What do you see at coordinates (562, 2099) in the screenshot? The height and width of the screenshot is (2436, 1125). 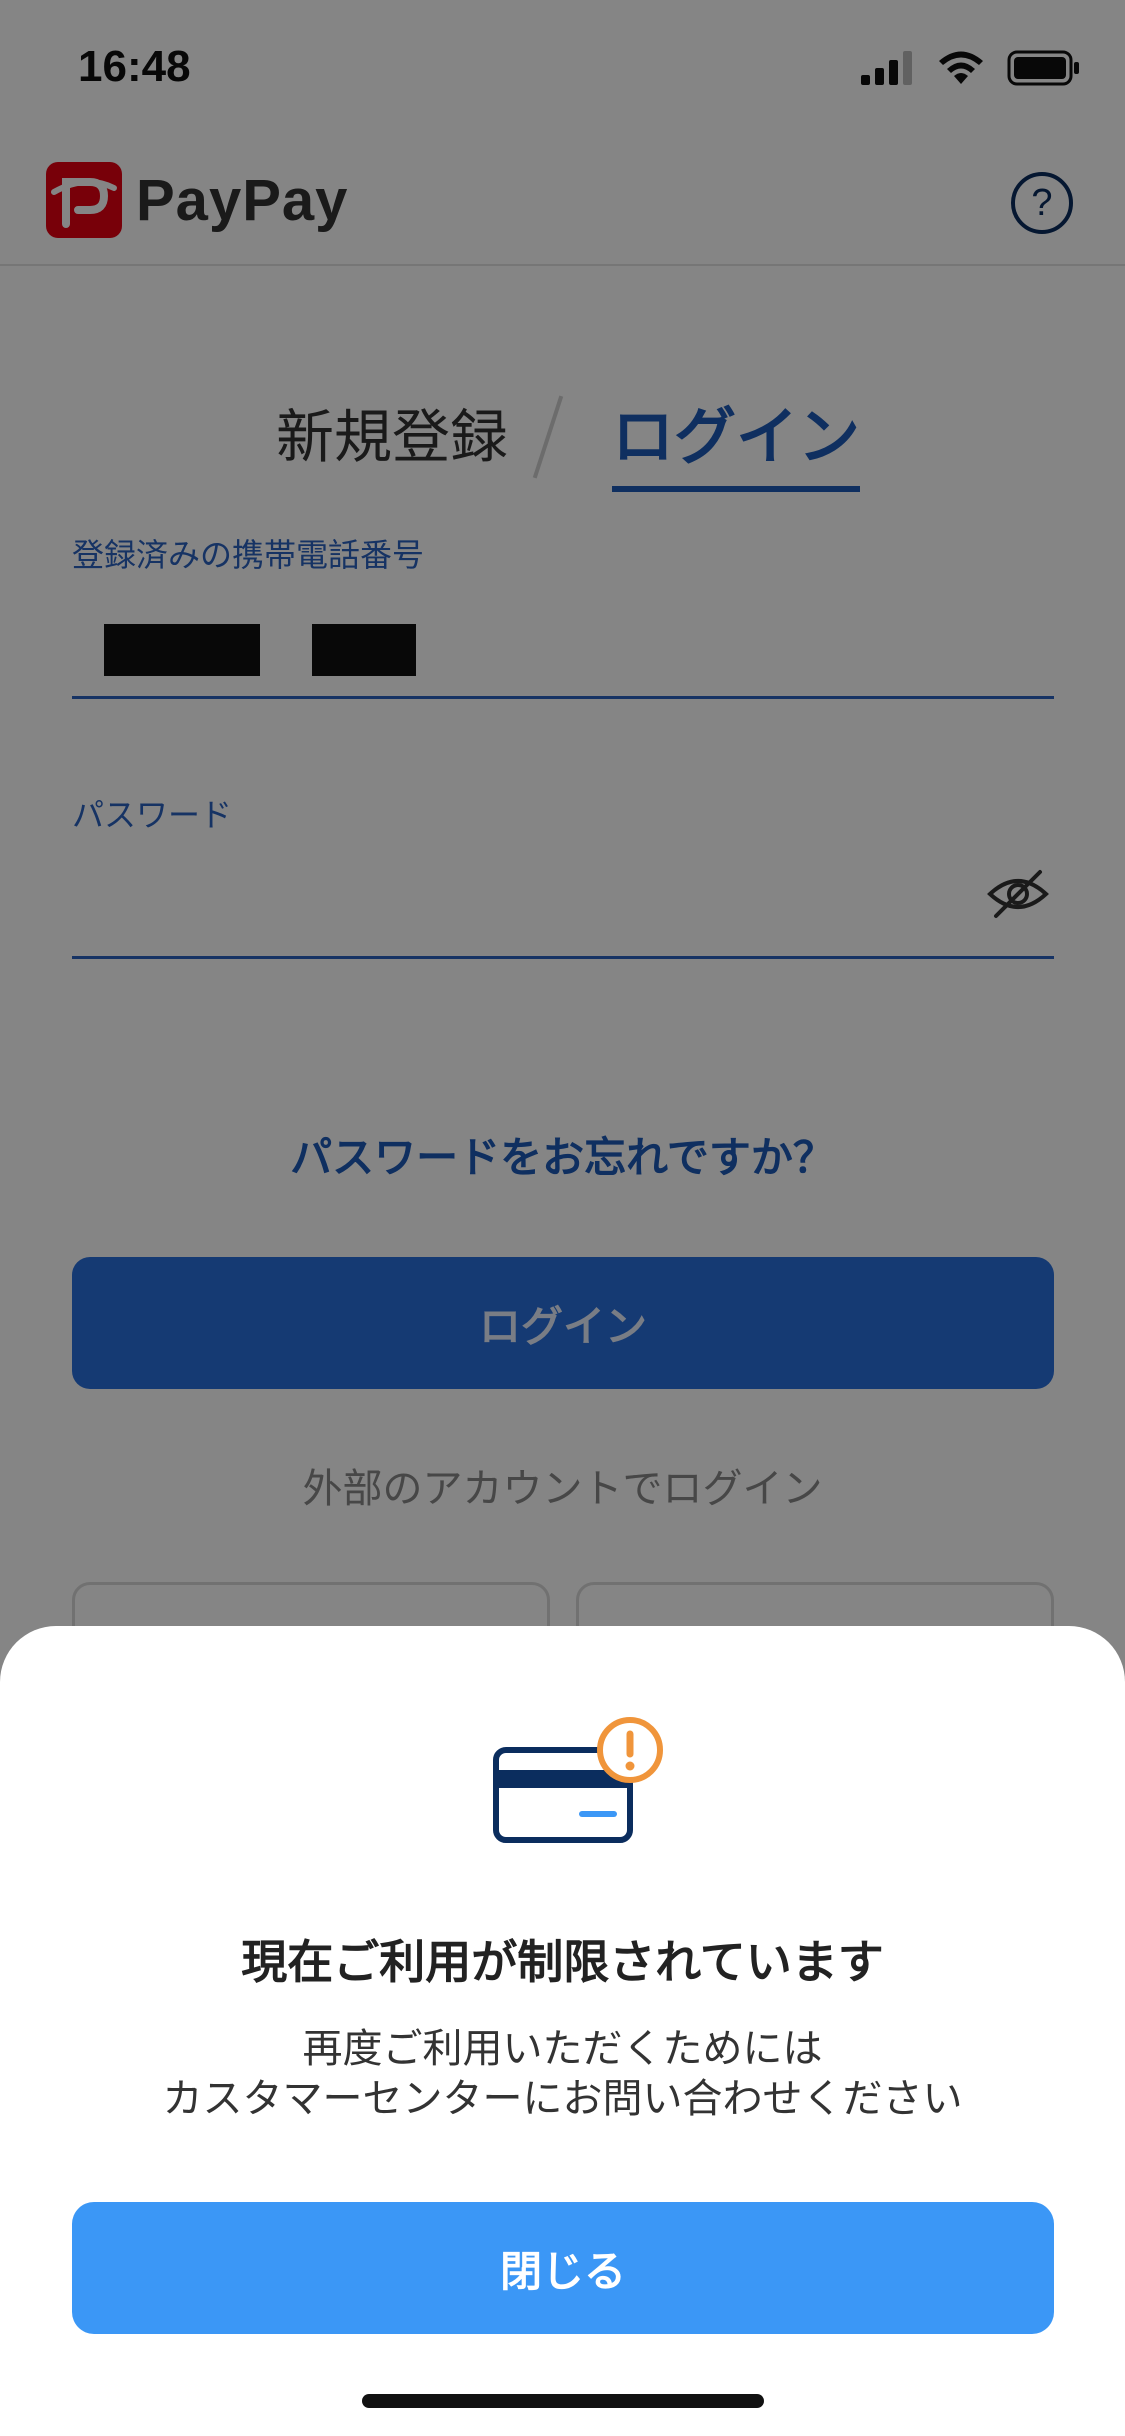 I see `dialog-message-line: カスタマーセンターにお問い合わせください` at bounding box center [562, 2099].